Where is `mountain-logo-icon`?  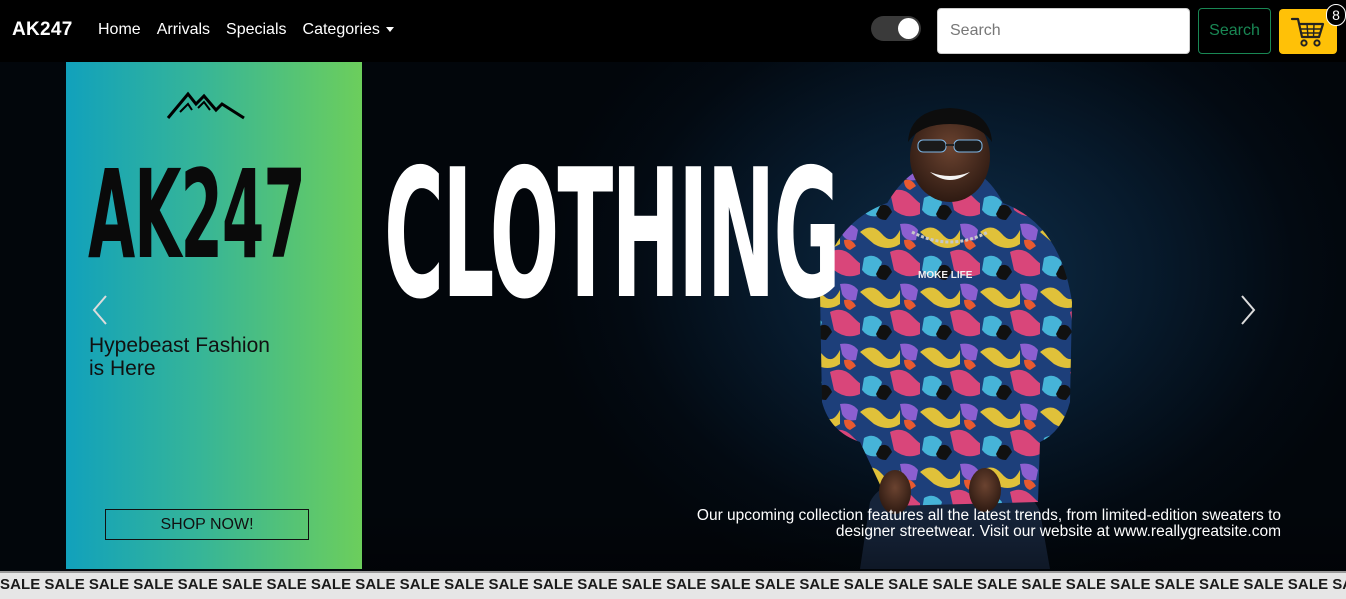
mountain-logo-icon is located at coordinates (205, 105).